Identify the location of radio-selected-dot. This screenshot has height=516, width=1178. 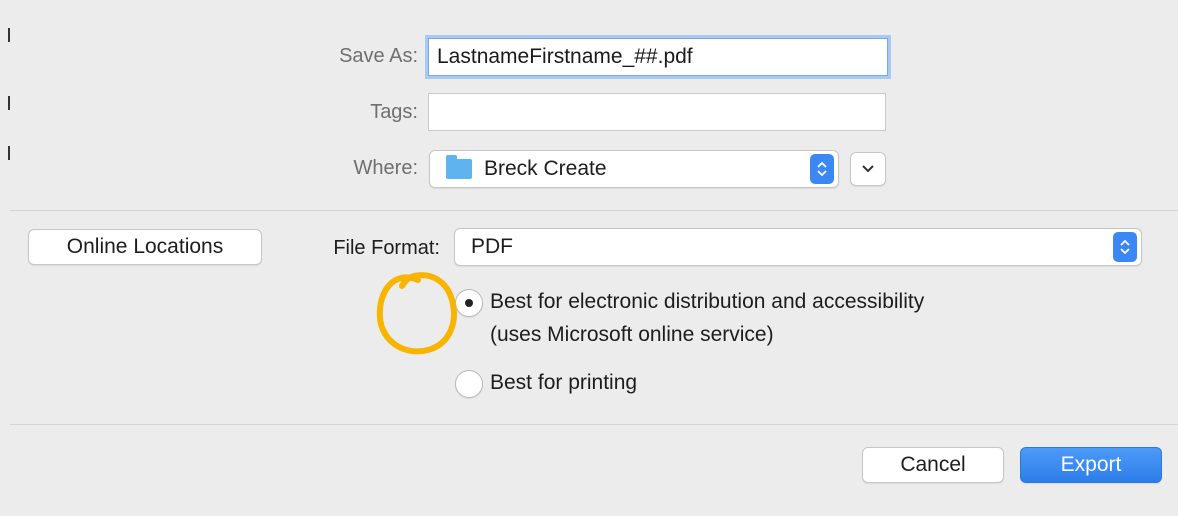
(469, 303).